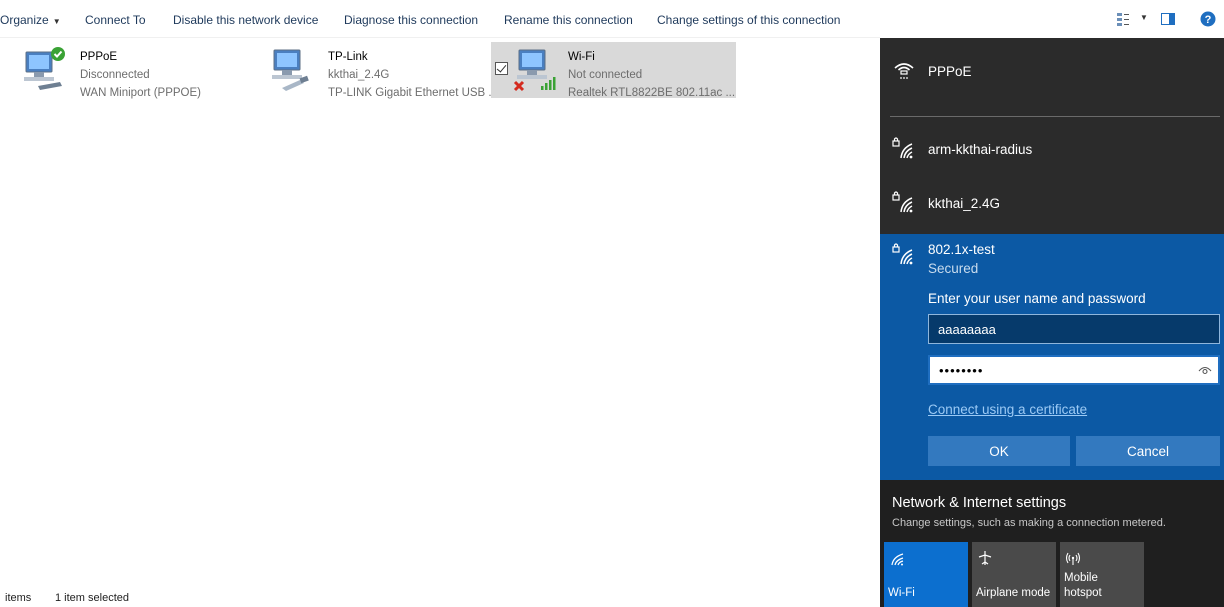 This screenshot has height=607, width=1224. I want to click on change-settings-button: Change settings of this connection, so click(748, 20).